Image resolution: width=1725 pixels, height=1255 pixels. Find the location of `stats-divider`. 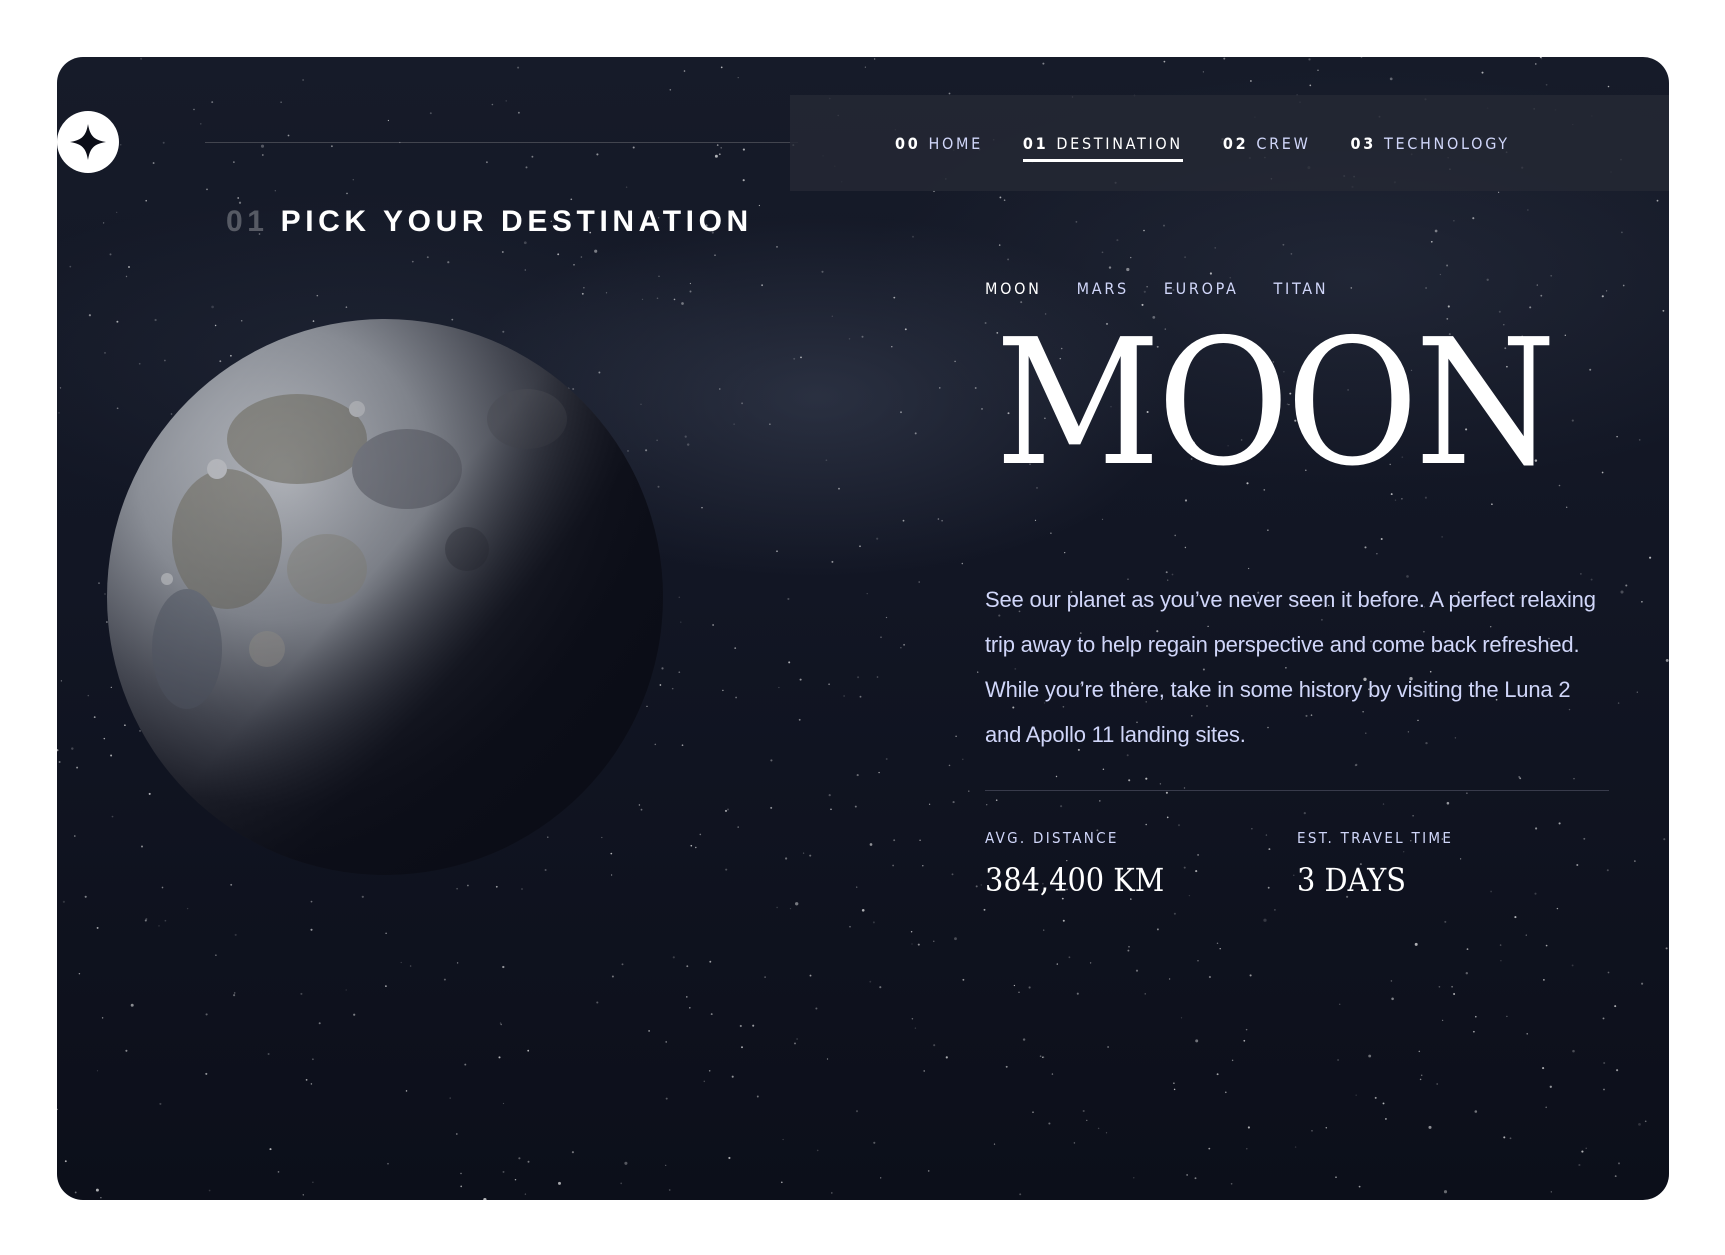

stats-divider is located at coordinates (1297, 790).